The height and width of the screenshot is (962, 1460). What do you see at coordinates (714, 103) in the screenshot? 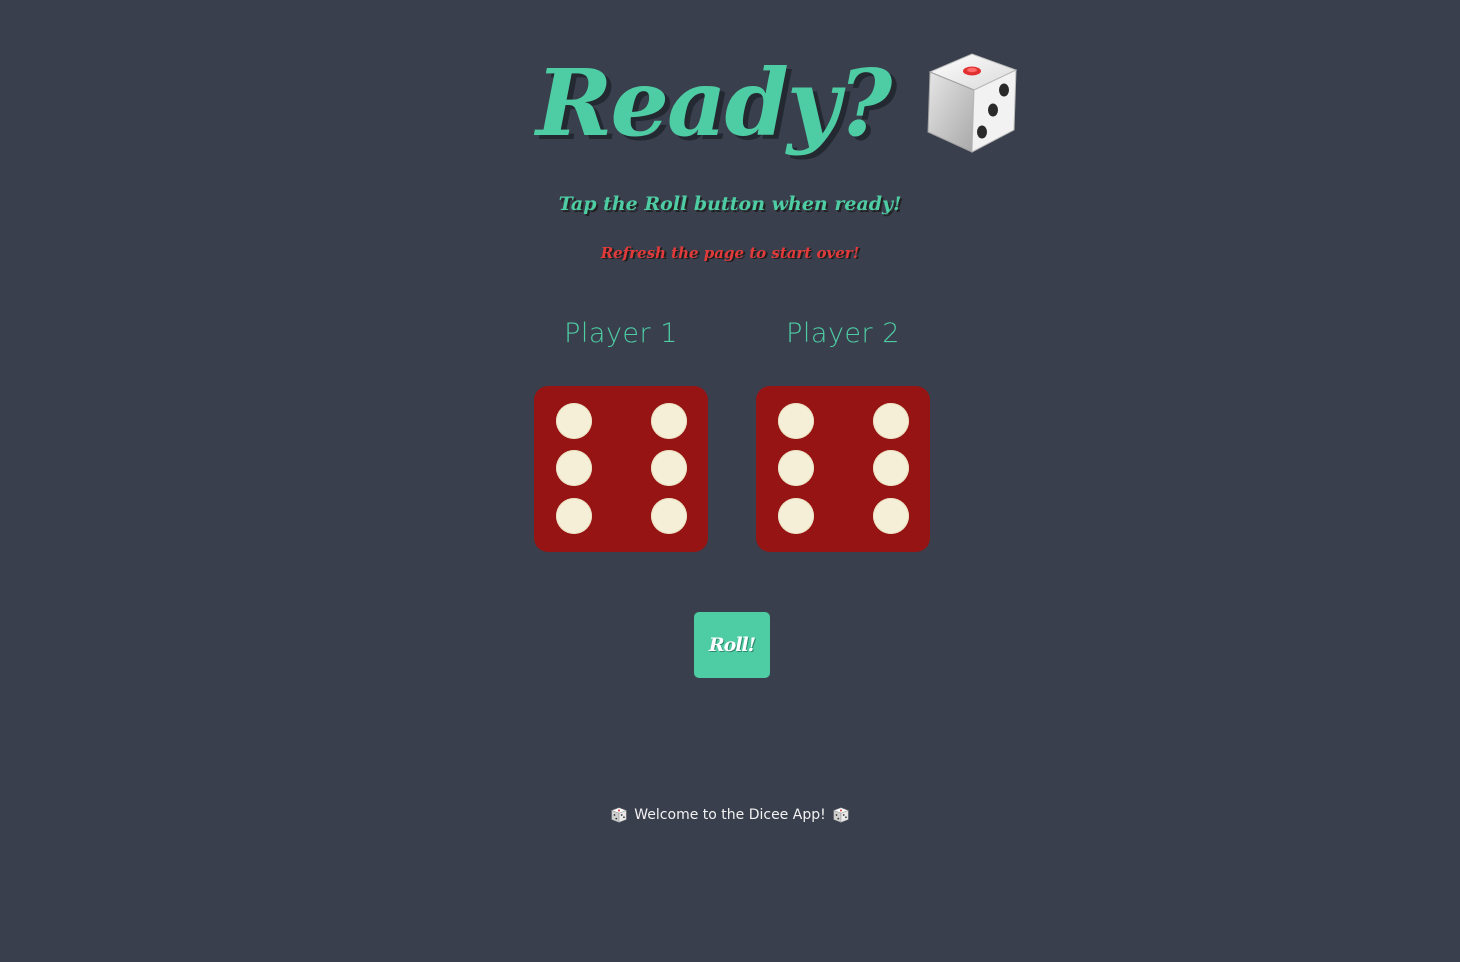
I see `page-title: Ready?` at bounding box center [714, 103].